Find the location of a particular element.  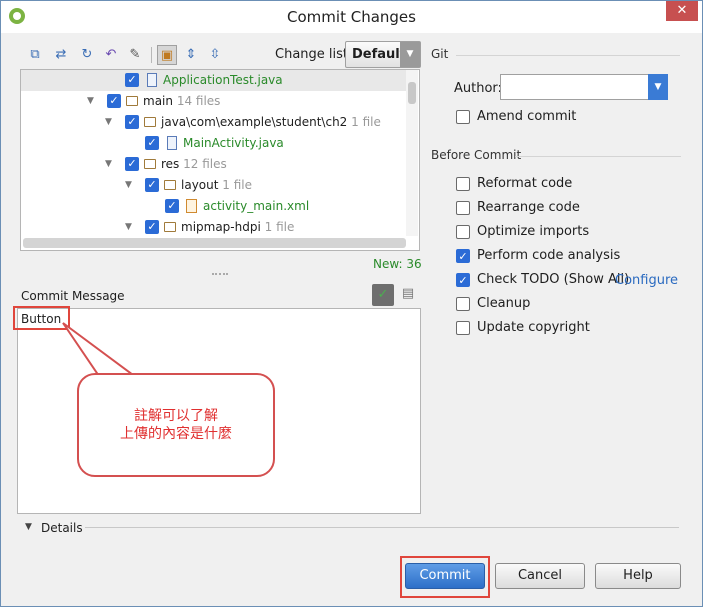

annotation-callout: 註解可以了解 上傳的內容是什麼 is located at coordinates (176, 425).